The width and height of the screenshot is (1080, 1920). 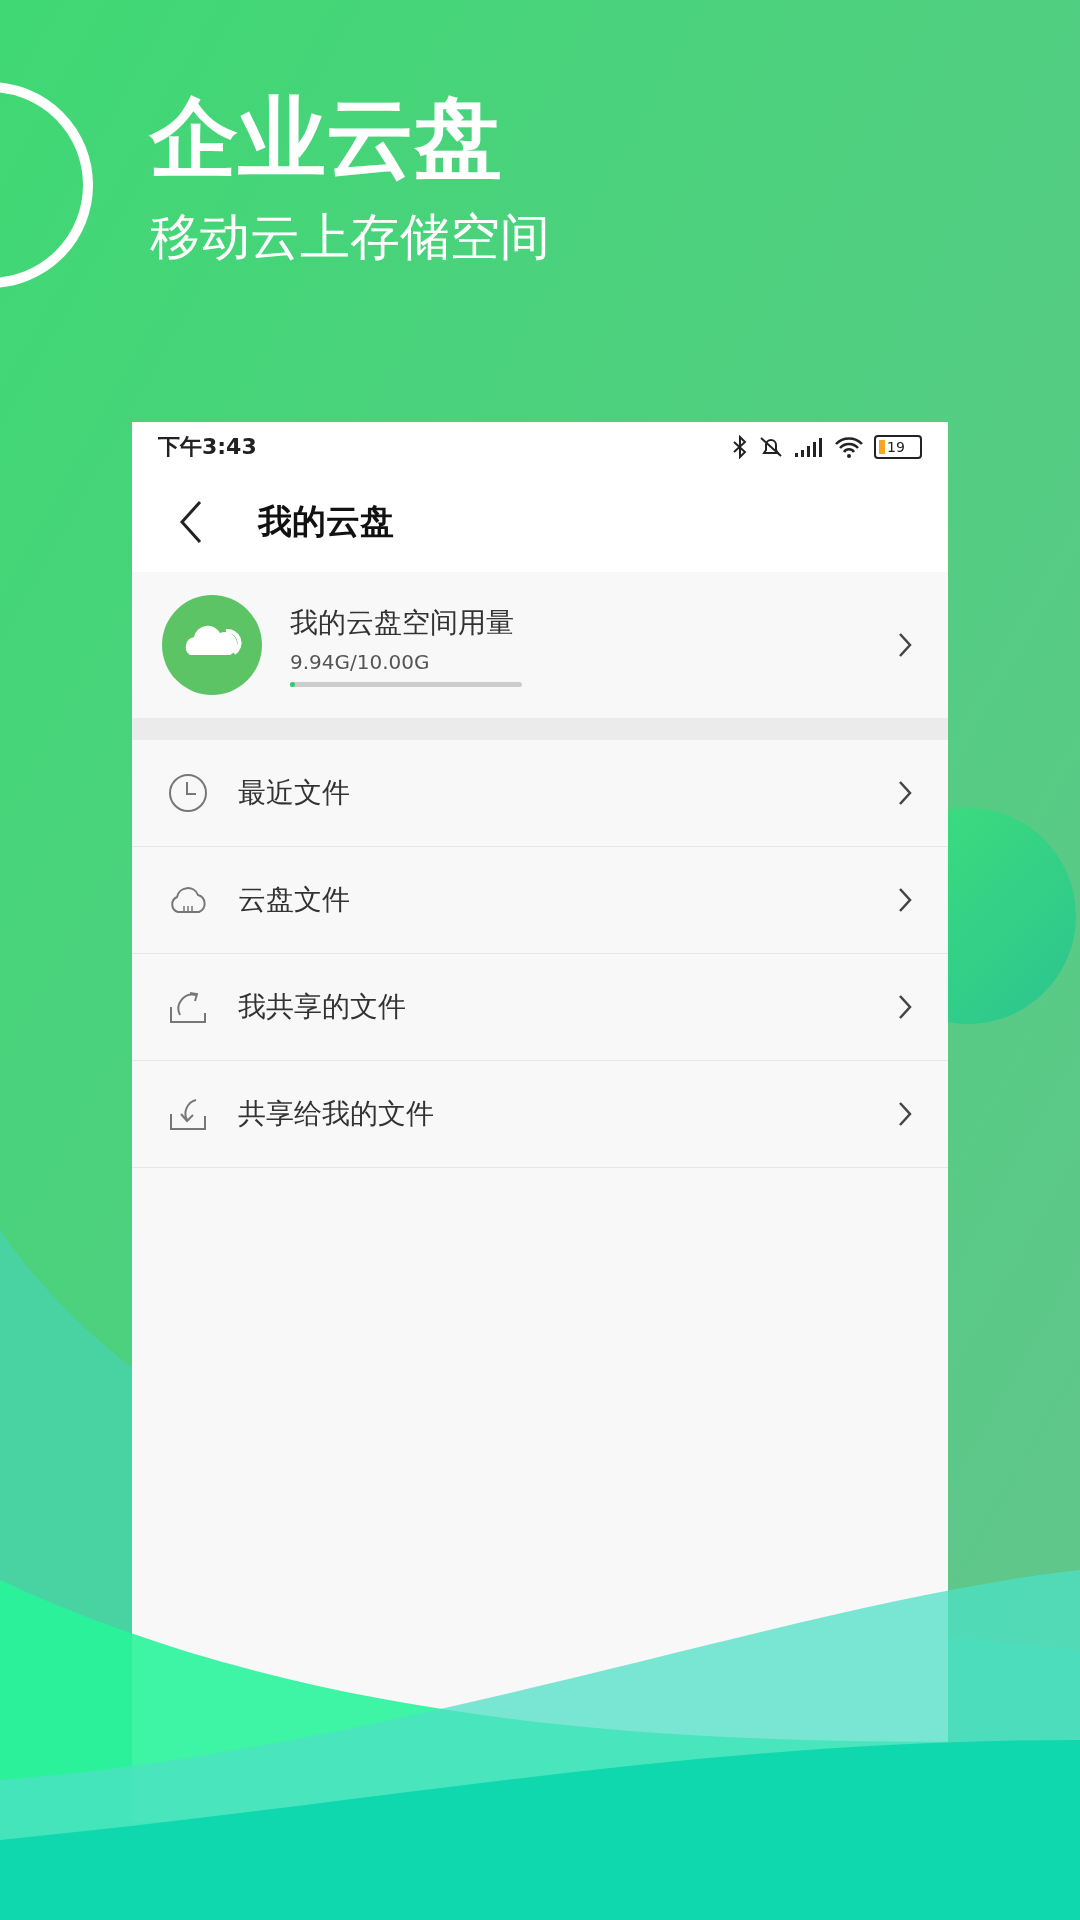 I want to click on menu-item: 最近文件, so click(x=540, y=793).